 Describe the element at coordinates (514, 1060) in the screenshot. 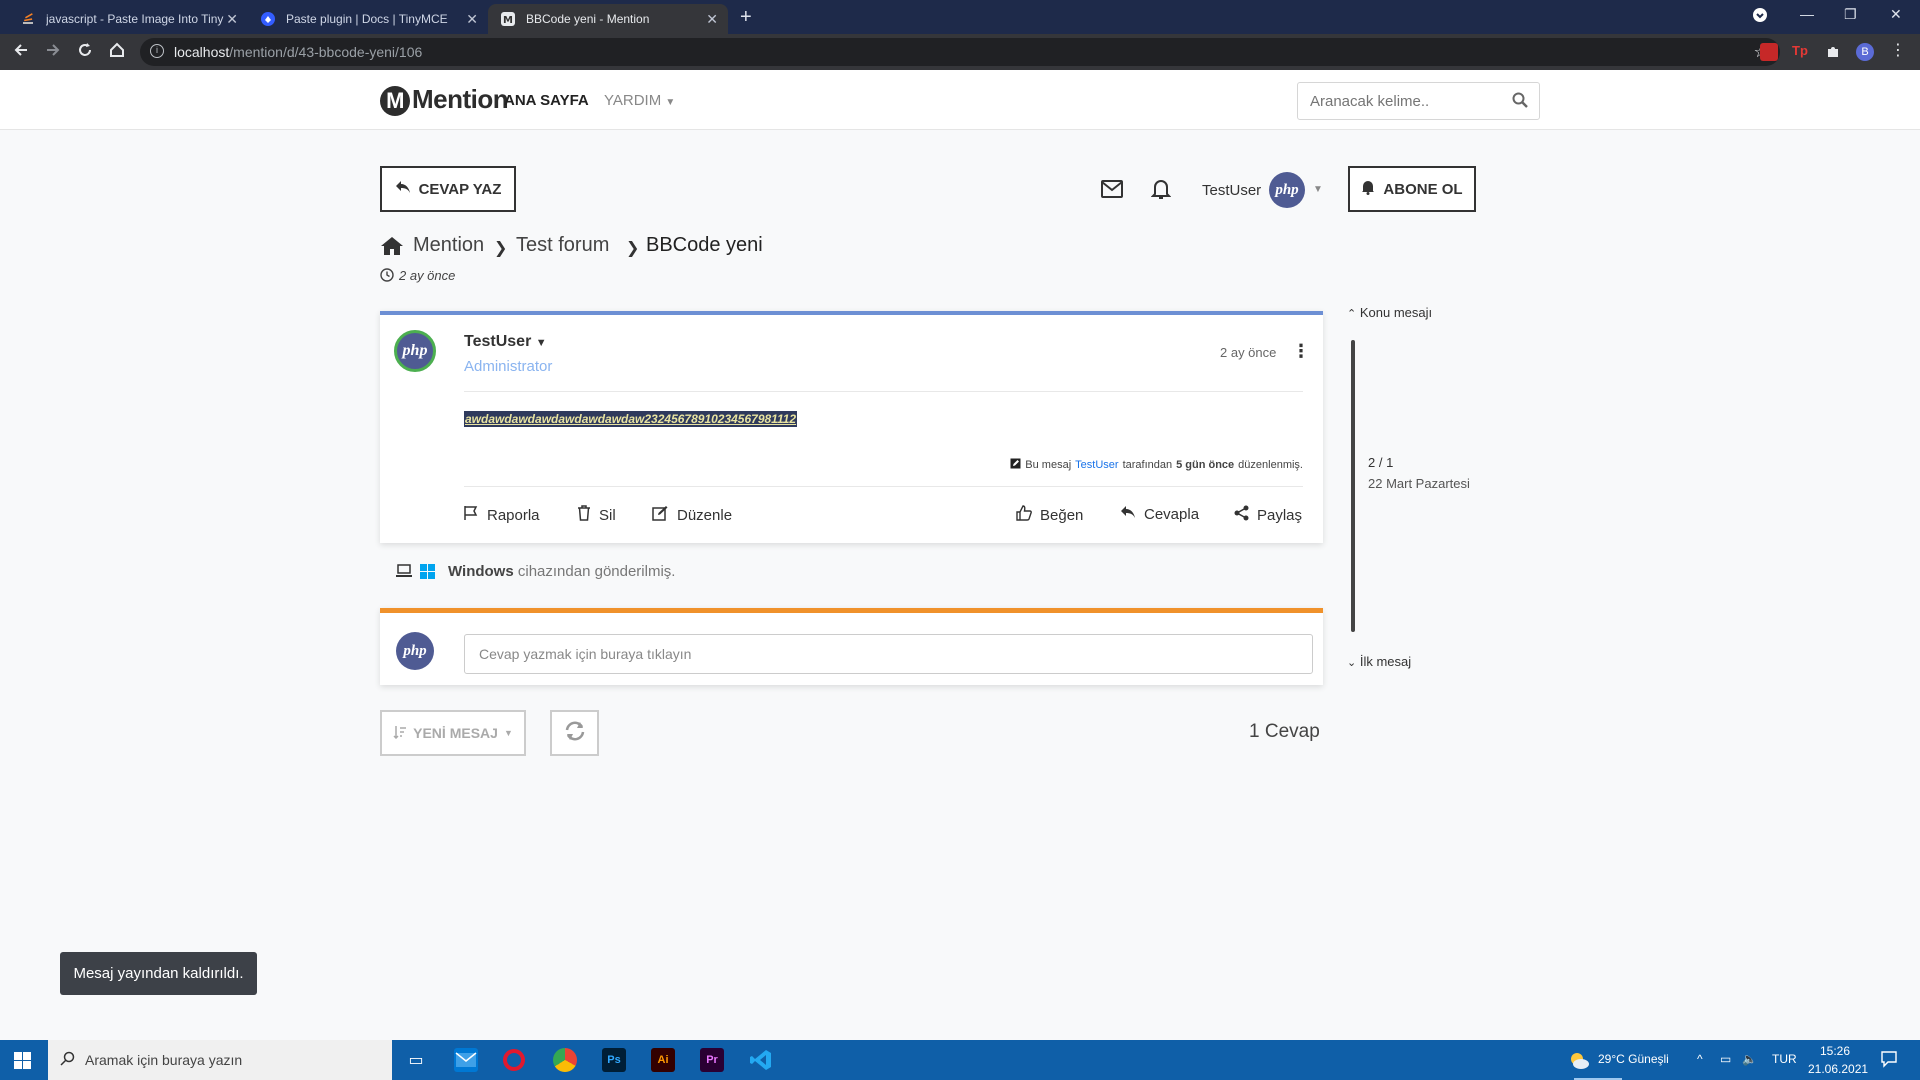

I see `opera-browser-icon` at that location.